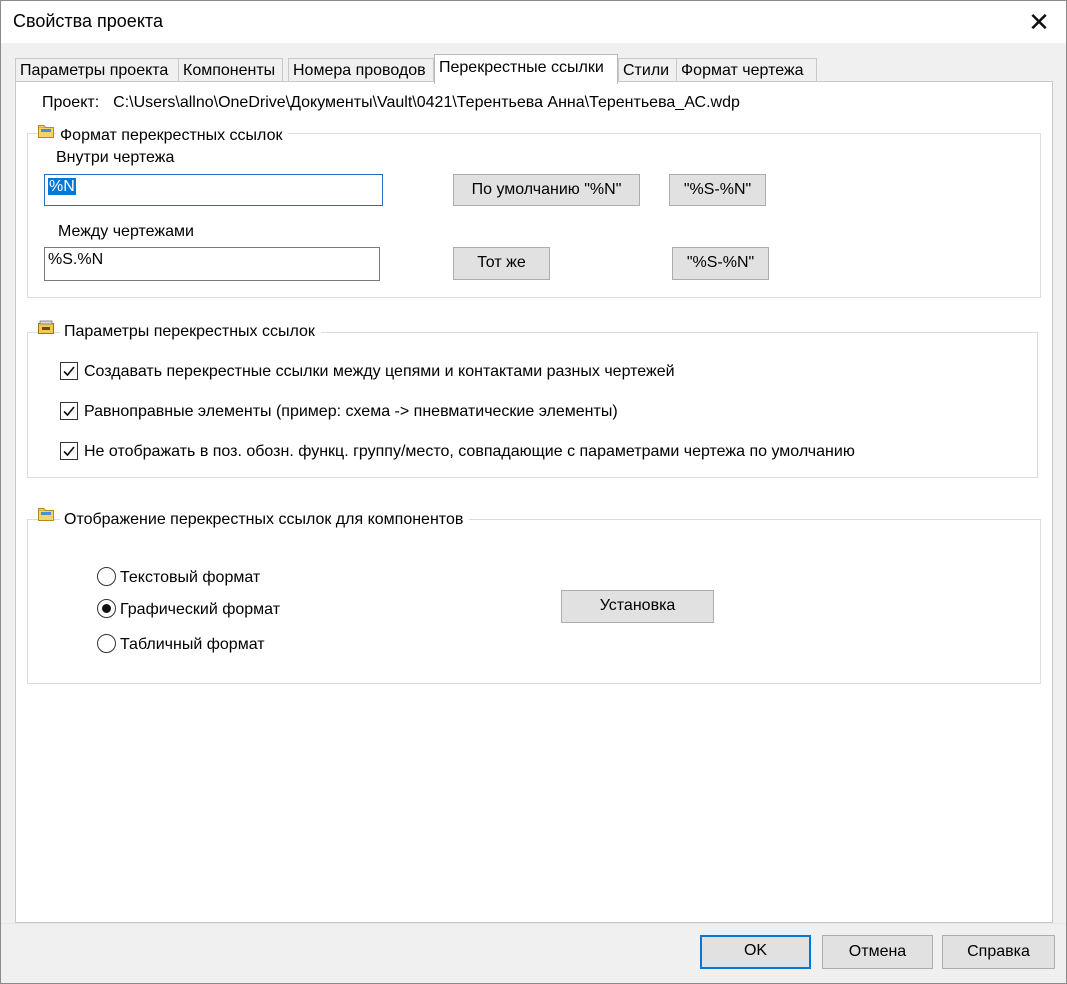 The height and width of the screenshot is (984, 1067). I want to click on radio-table-format: Табличный формат, so click(181, 644).